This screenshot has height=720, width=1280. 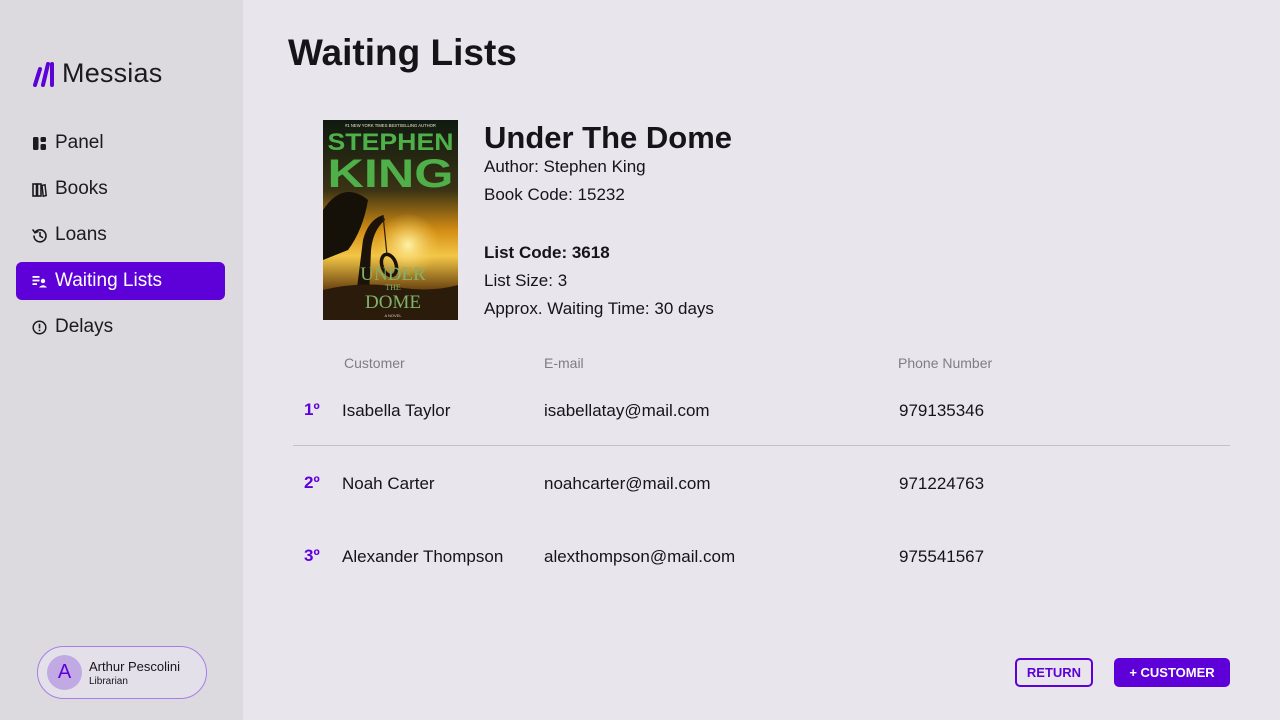 I want to click on cover-title-line3: DOME, so click(x=393, y=302).